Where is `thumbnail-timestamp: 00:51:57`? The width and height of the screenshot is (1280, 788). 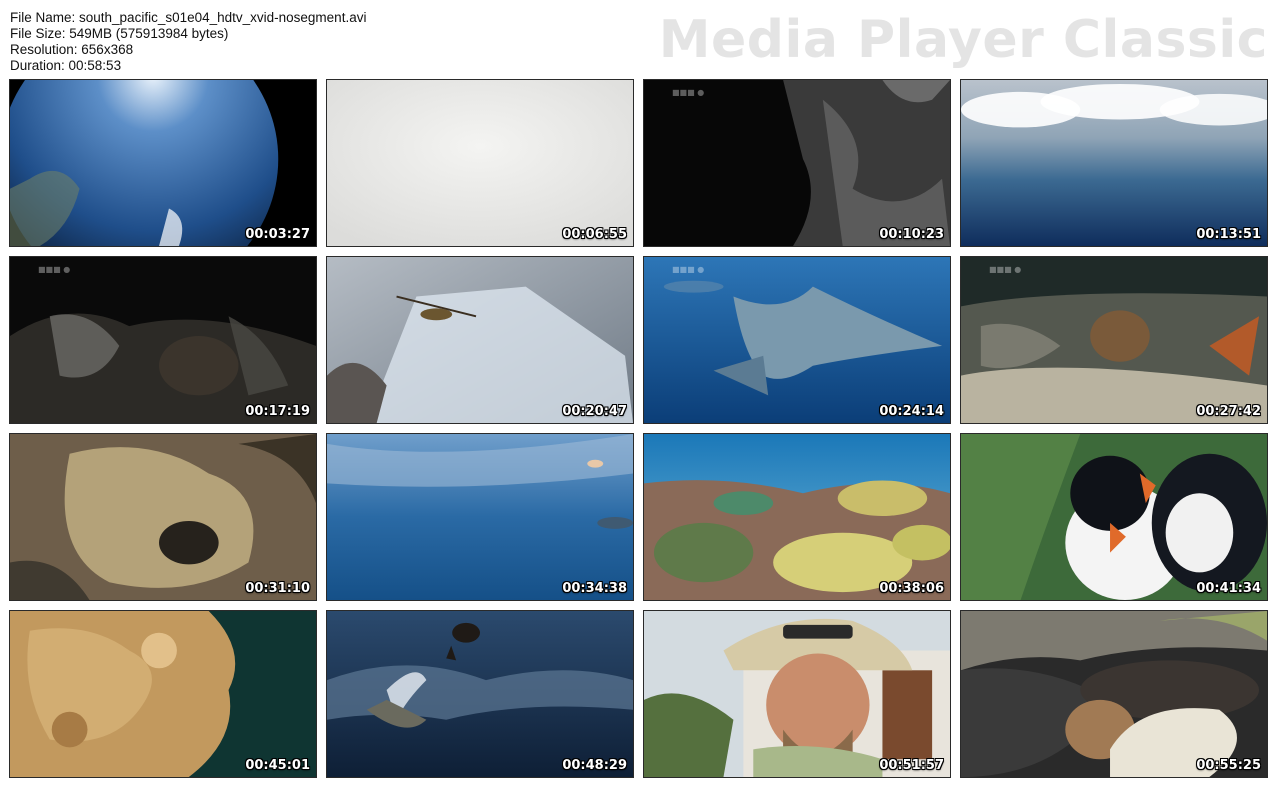
thumbnail-timestamp: 00:51:57 is located at coordinates (911, 765).